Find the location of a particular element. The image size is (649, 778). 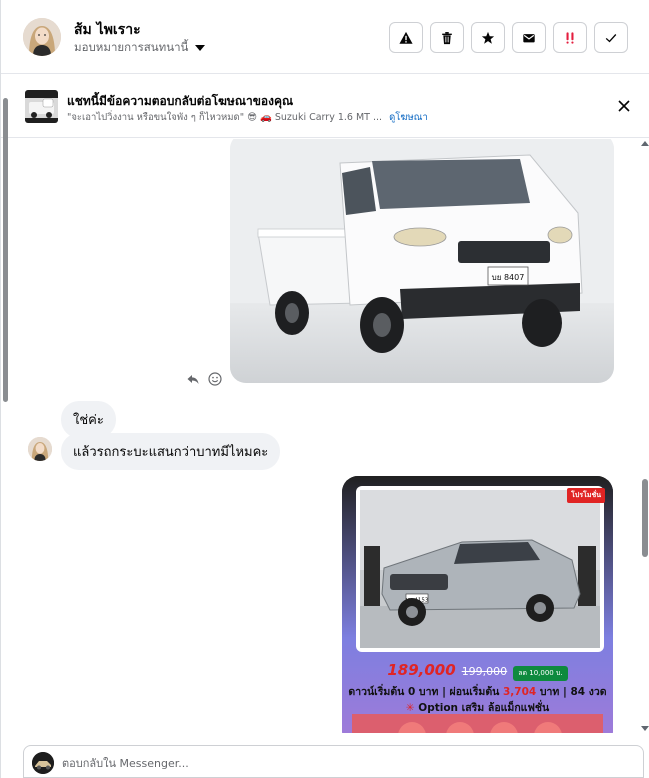

promo-line1-suffix: บาท | 84 งวด is located at coordinates (573, 692).